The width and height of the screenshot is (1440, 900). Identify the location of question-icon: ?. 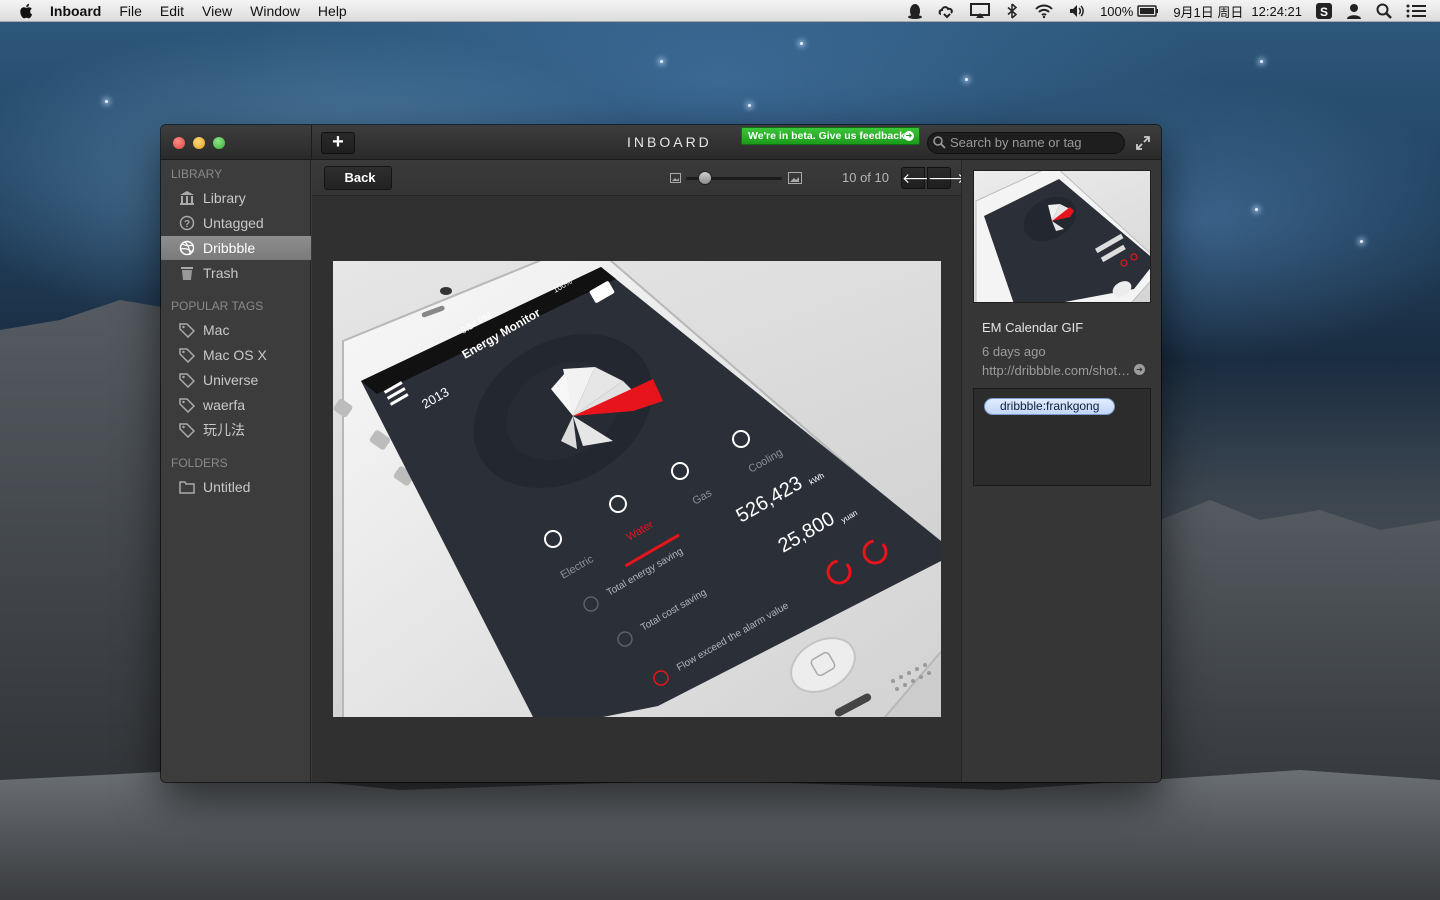
(187, 223).